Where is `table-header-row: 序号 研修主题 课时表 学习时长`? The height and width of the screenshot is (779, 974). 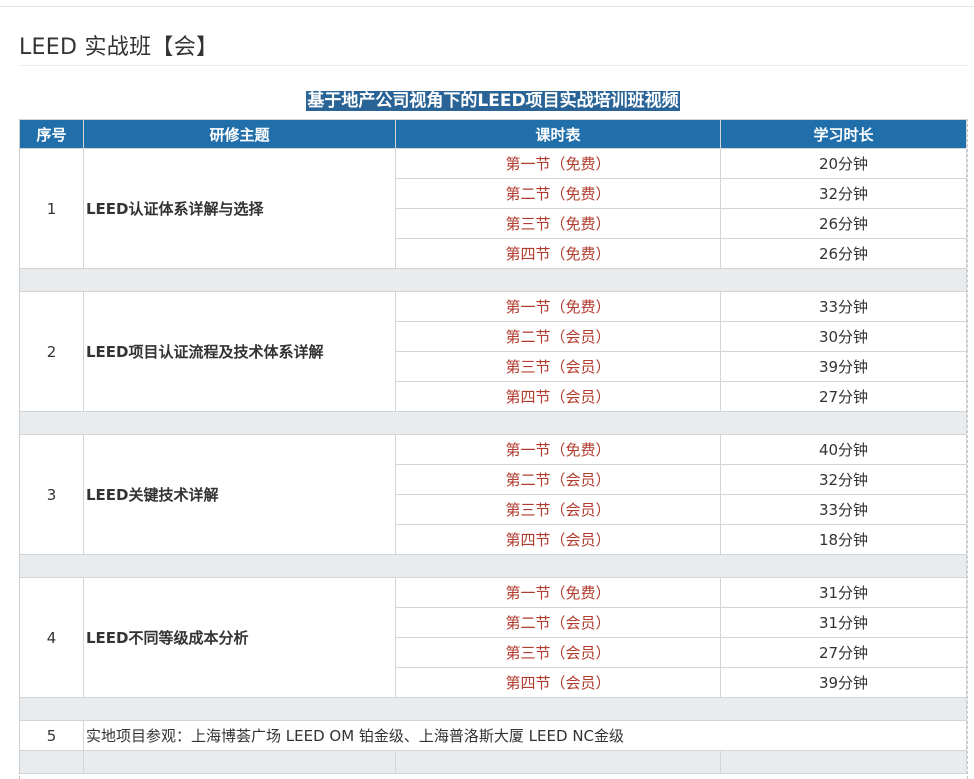
table-header-row: 序号 研修主题 课时表 学习时长 is located at coordinates (493, 134).